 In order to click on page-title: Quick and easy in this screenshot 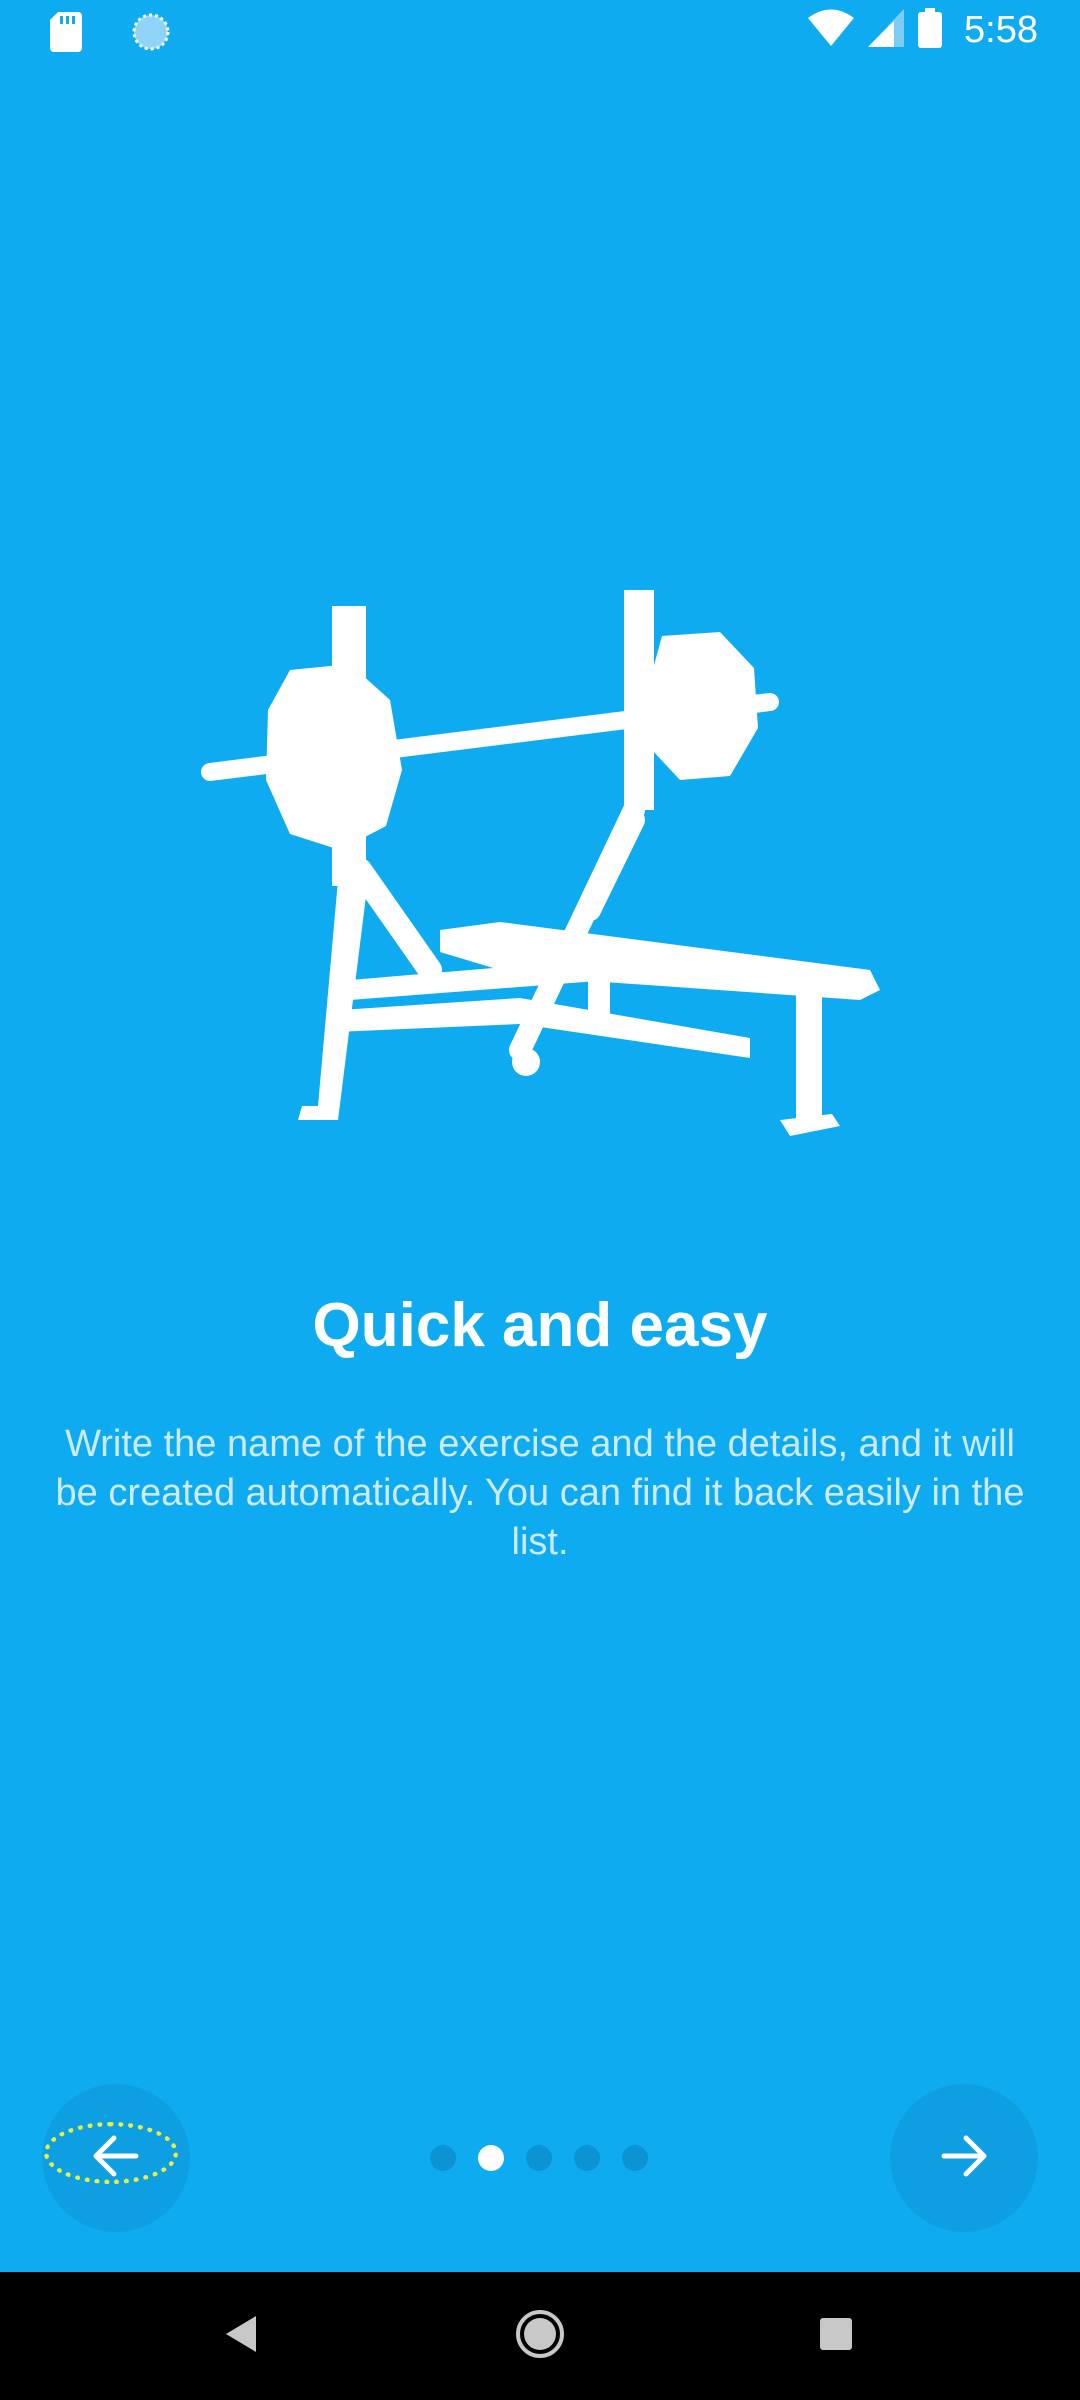, I will do `click(540, 1325)`.